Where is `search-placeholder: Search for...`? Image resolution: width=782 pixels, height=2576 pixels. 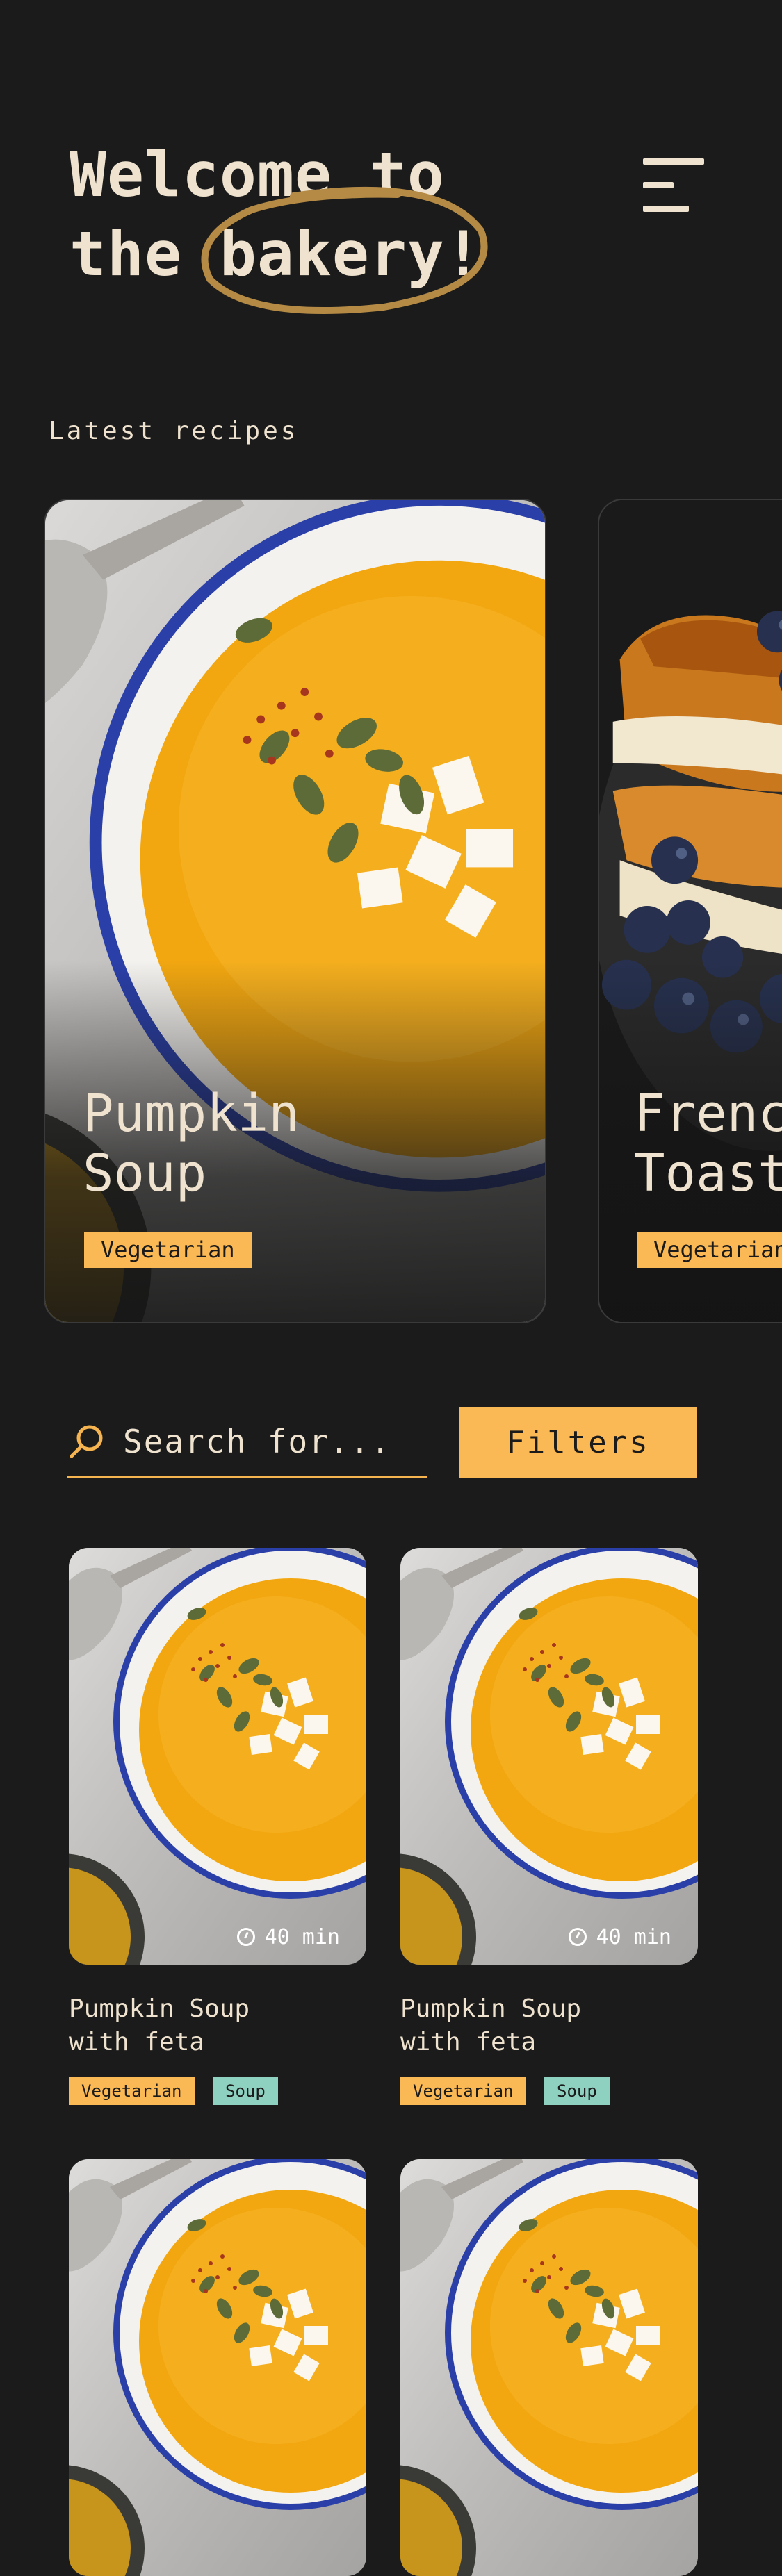 search-placeholder: Search for... is located at coordinates (258, 1442).